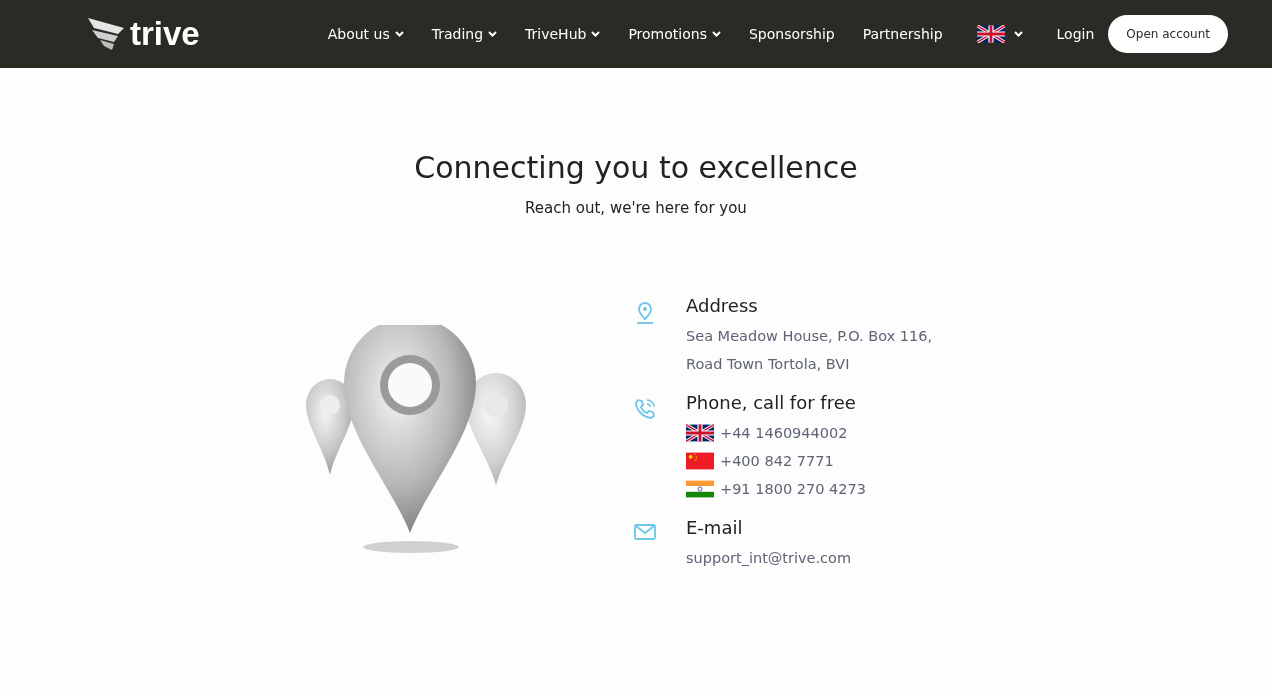 The height and width of the screenshot is (696, 1272). I want to click on nav-link: Promotions, so click(674, 34).